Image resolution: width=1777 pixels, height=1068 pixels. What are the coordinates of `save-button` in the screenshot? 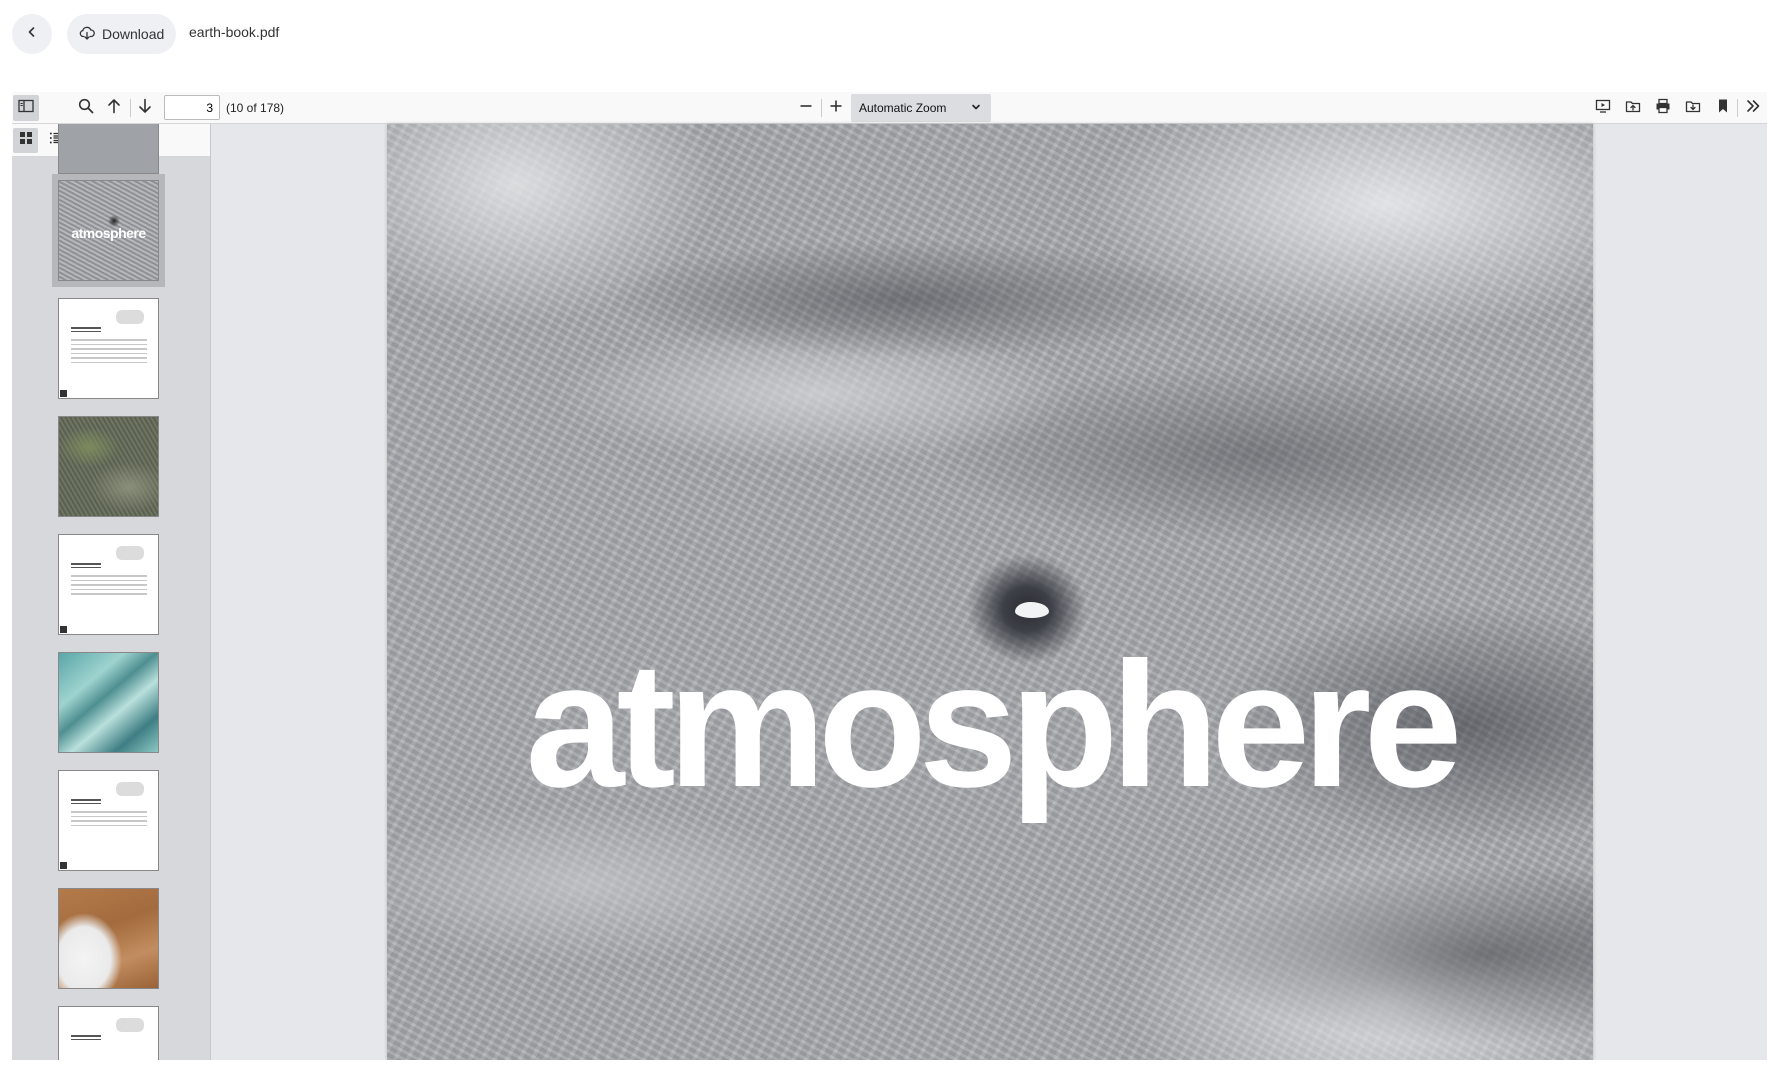 It's located at (1693, 108).